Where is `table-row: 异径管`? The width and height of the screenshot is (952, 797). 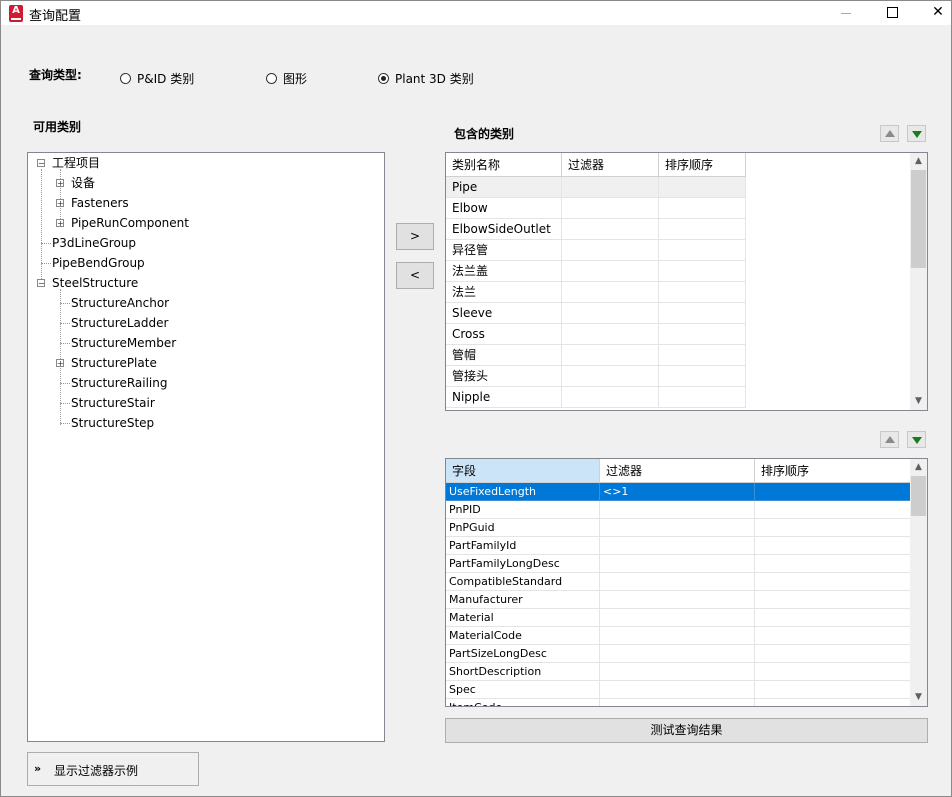
table-row: 异径管 is located at coordinates (596, 250).